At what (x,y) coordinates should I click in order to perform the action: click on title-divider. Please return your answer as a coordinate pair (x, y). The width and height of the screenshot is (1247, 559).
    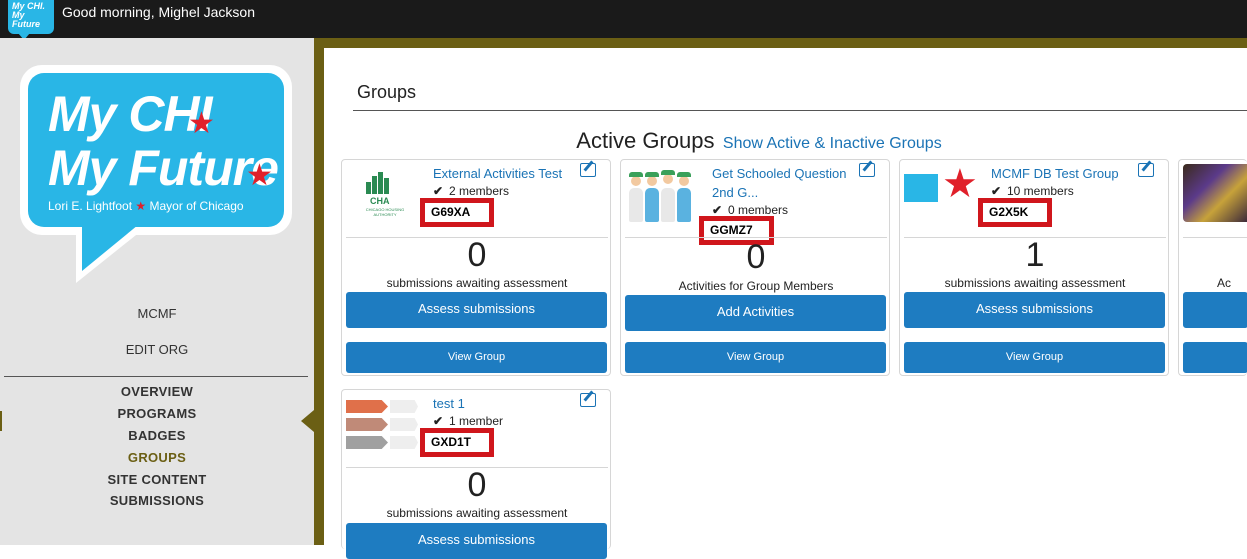
    Looking at the image, I should click on (800, 110).